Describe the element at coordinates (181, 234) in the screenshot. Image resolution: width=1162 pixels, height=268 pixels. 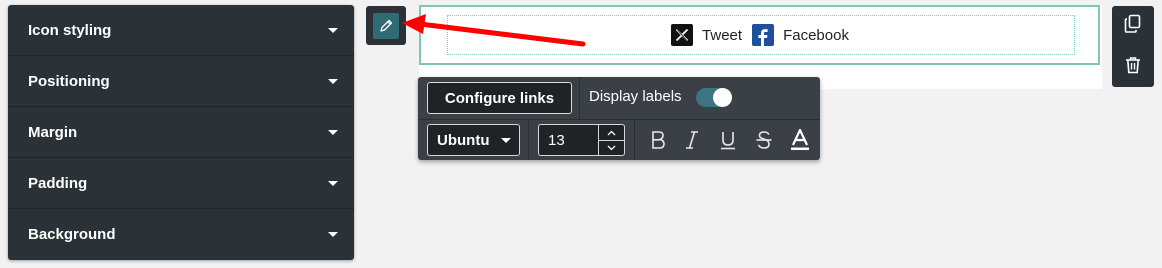
I see `accordion-background: Background` at that location.